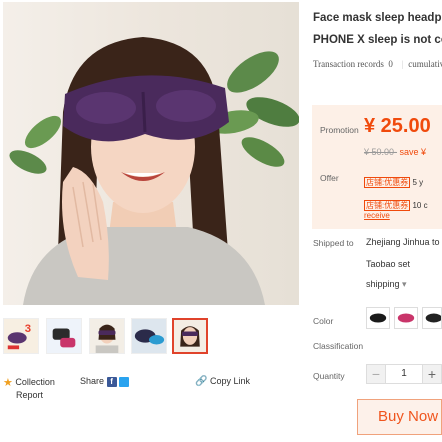 The height and width of the screenshot is (442, 442). What do you see at coordinates (432, 318) in the screenshot?
I see `color-swatch-dark` at bounding box center [432, 318].